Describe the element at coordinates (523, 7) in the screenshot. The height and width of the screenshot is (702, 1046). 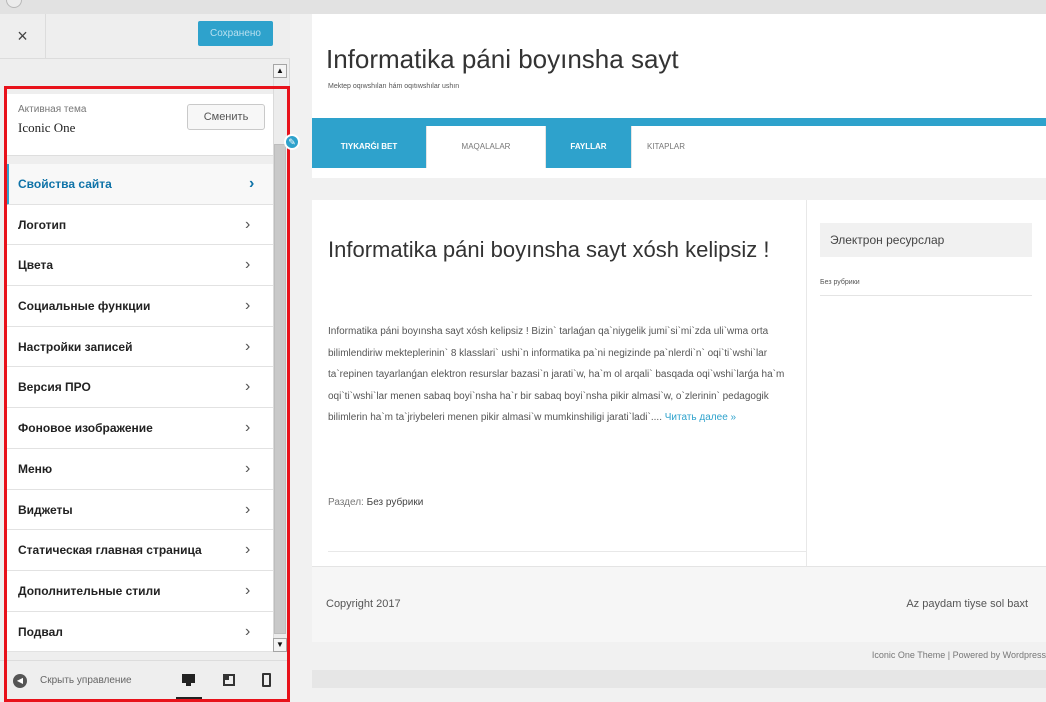
I see `browser-top-strip` at that location.